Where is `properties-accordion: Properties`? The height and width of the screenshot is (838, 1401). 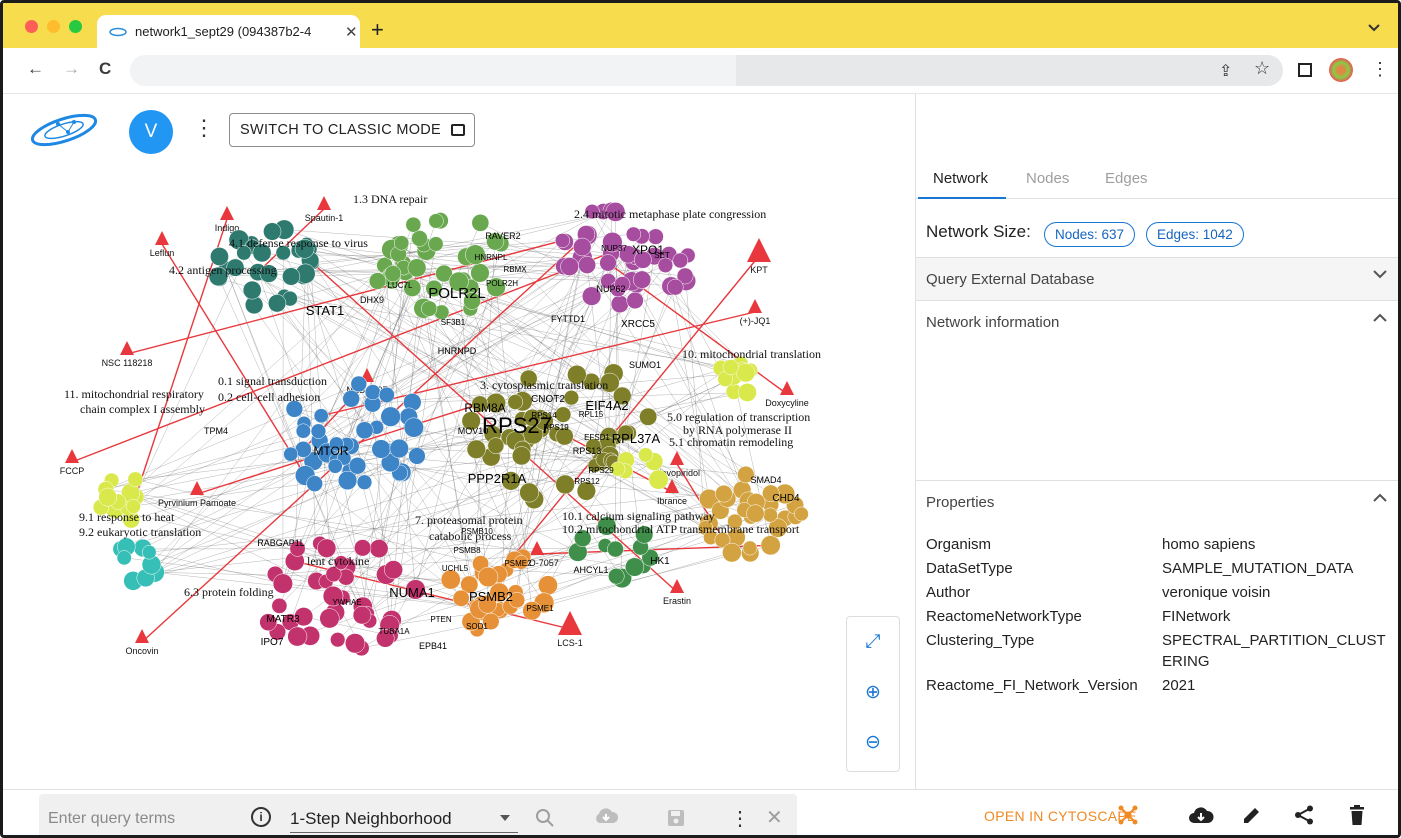 properties-accordion: Properties is located at coordinates (1157, 501).